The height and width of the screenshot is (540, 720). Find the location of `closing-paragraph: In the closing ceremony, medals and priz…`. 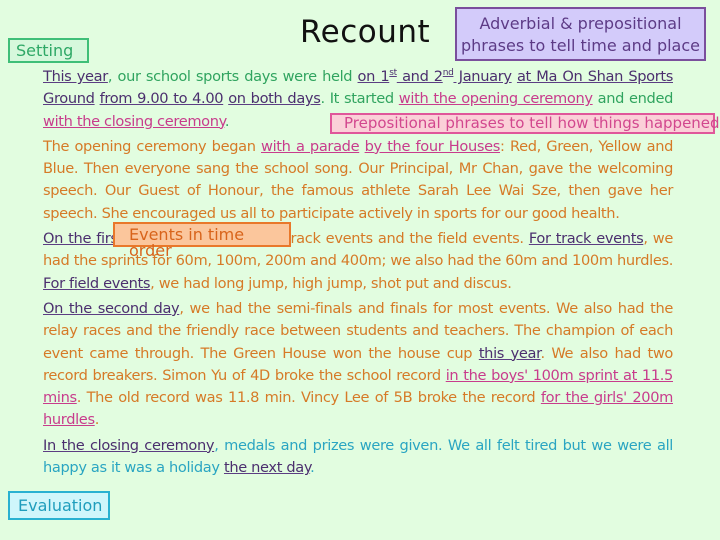

closing-paragraph: In the closing ceremony, medals and priz… is located at coordinates (358, 457).